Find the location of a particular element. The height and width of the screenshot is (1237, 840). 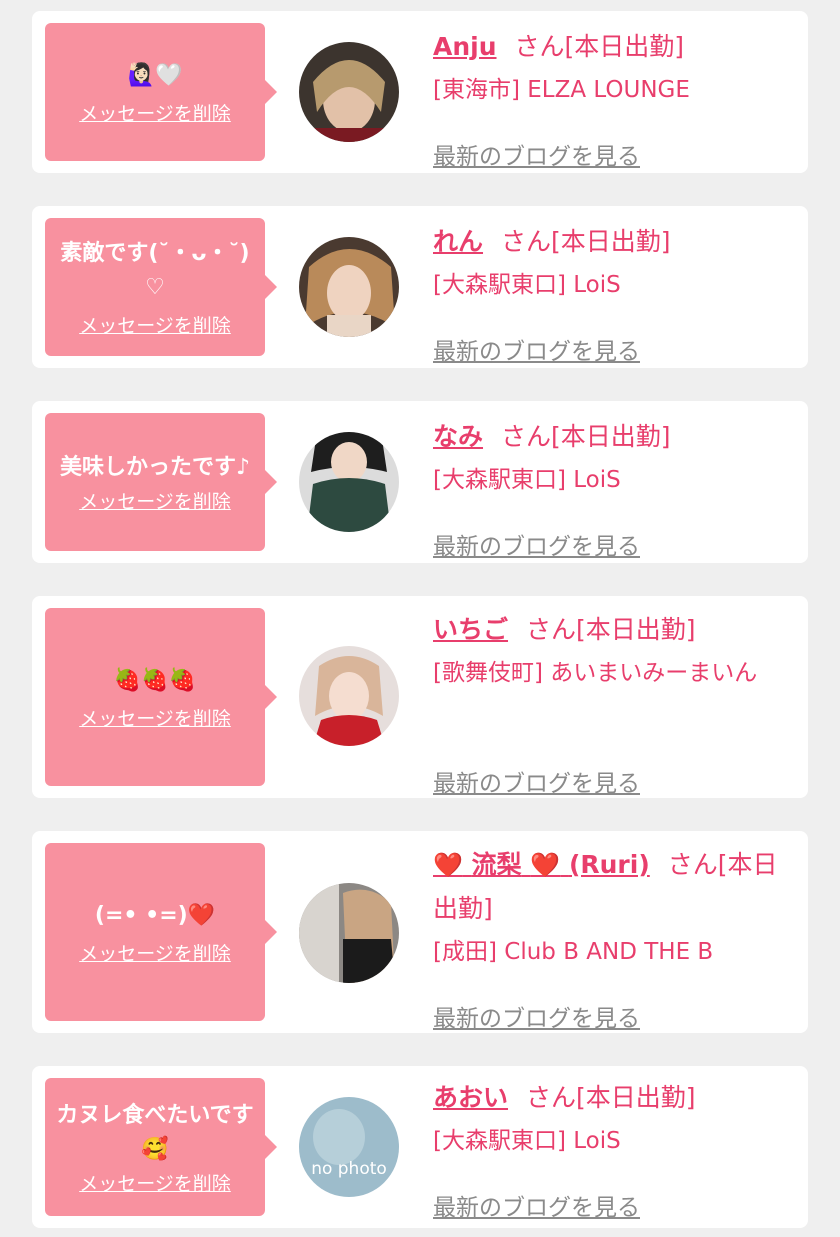

cast-name-link: ❤️ 流梨 ❤️ (Ruri) is located at coordinates (541, 864).